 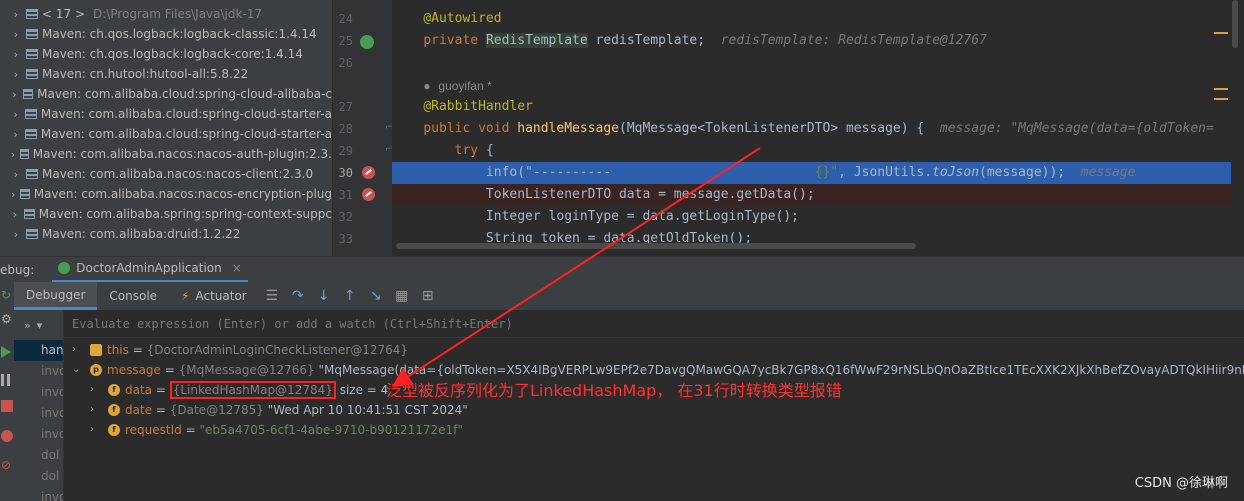 I want to click on resume-icon, so click(x=6, y=352).